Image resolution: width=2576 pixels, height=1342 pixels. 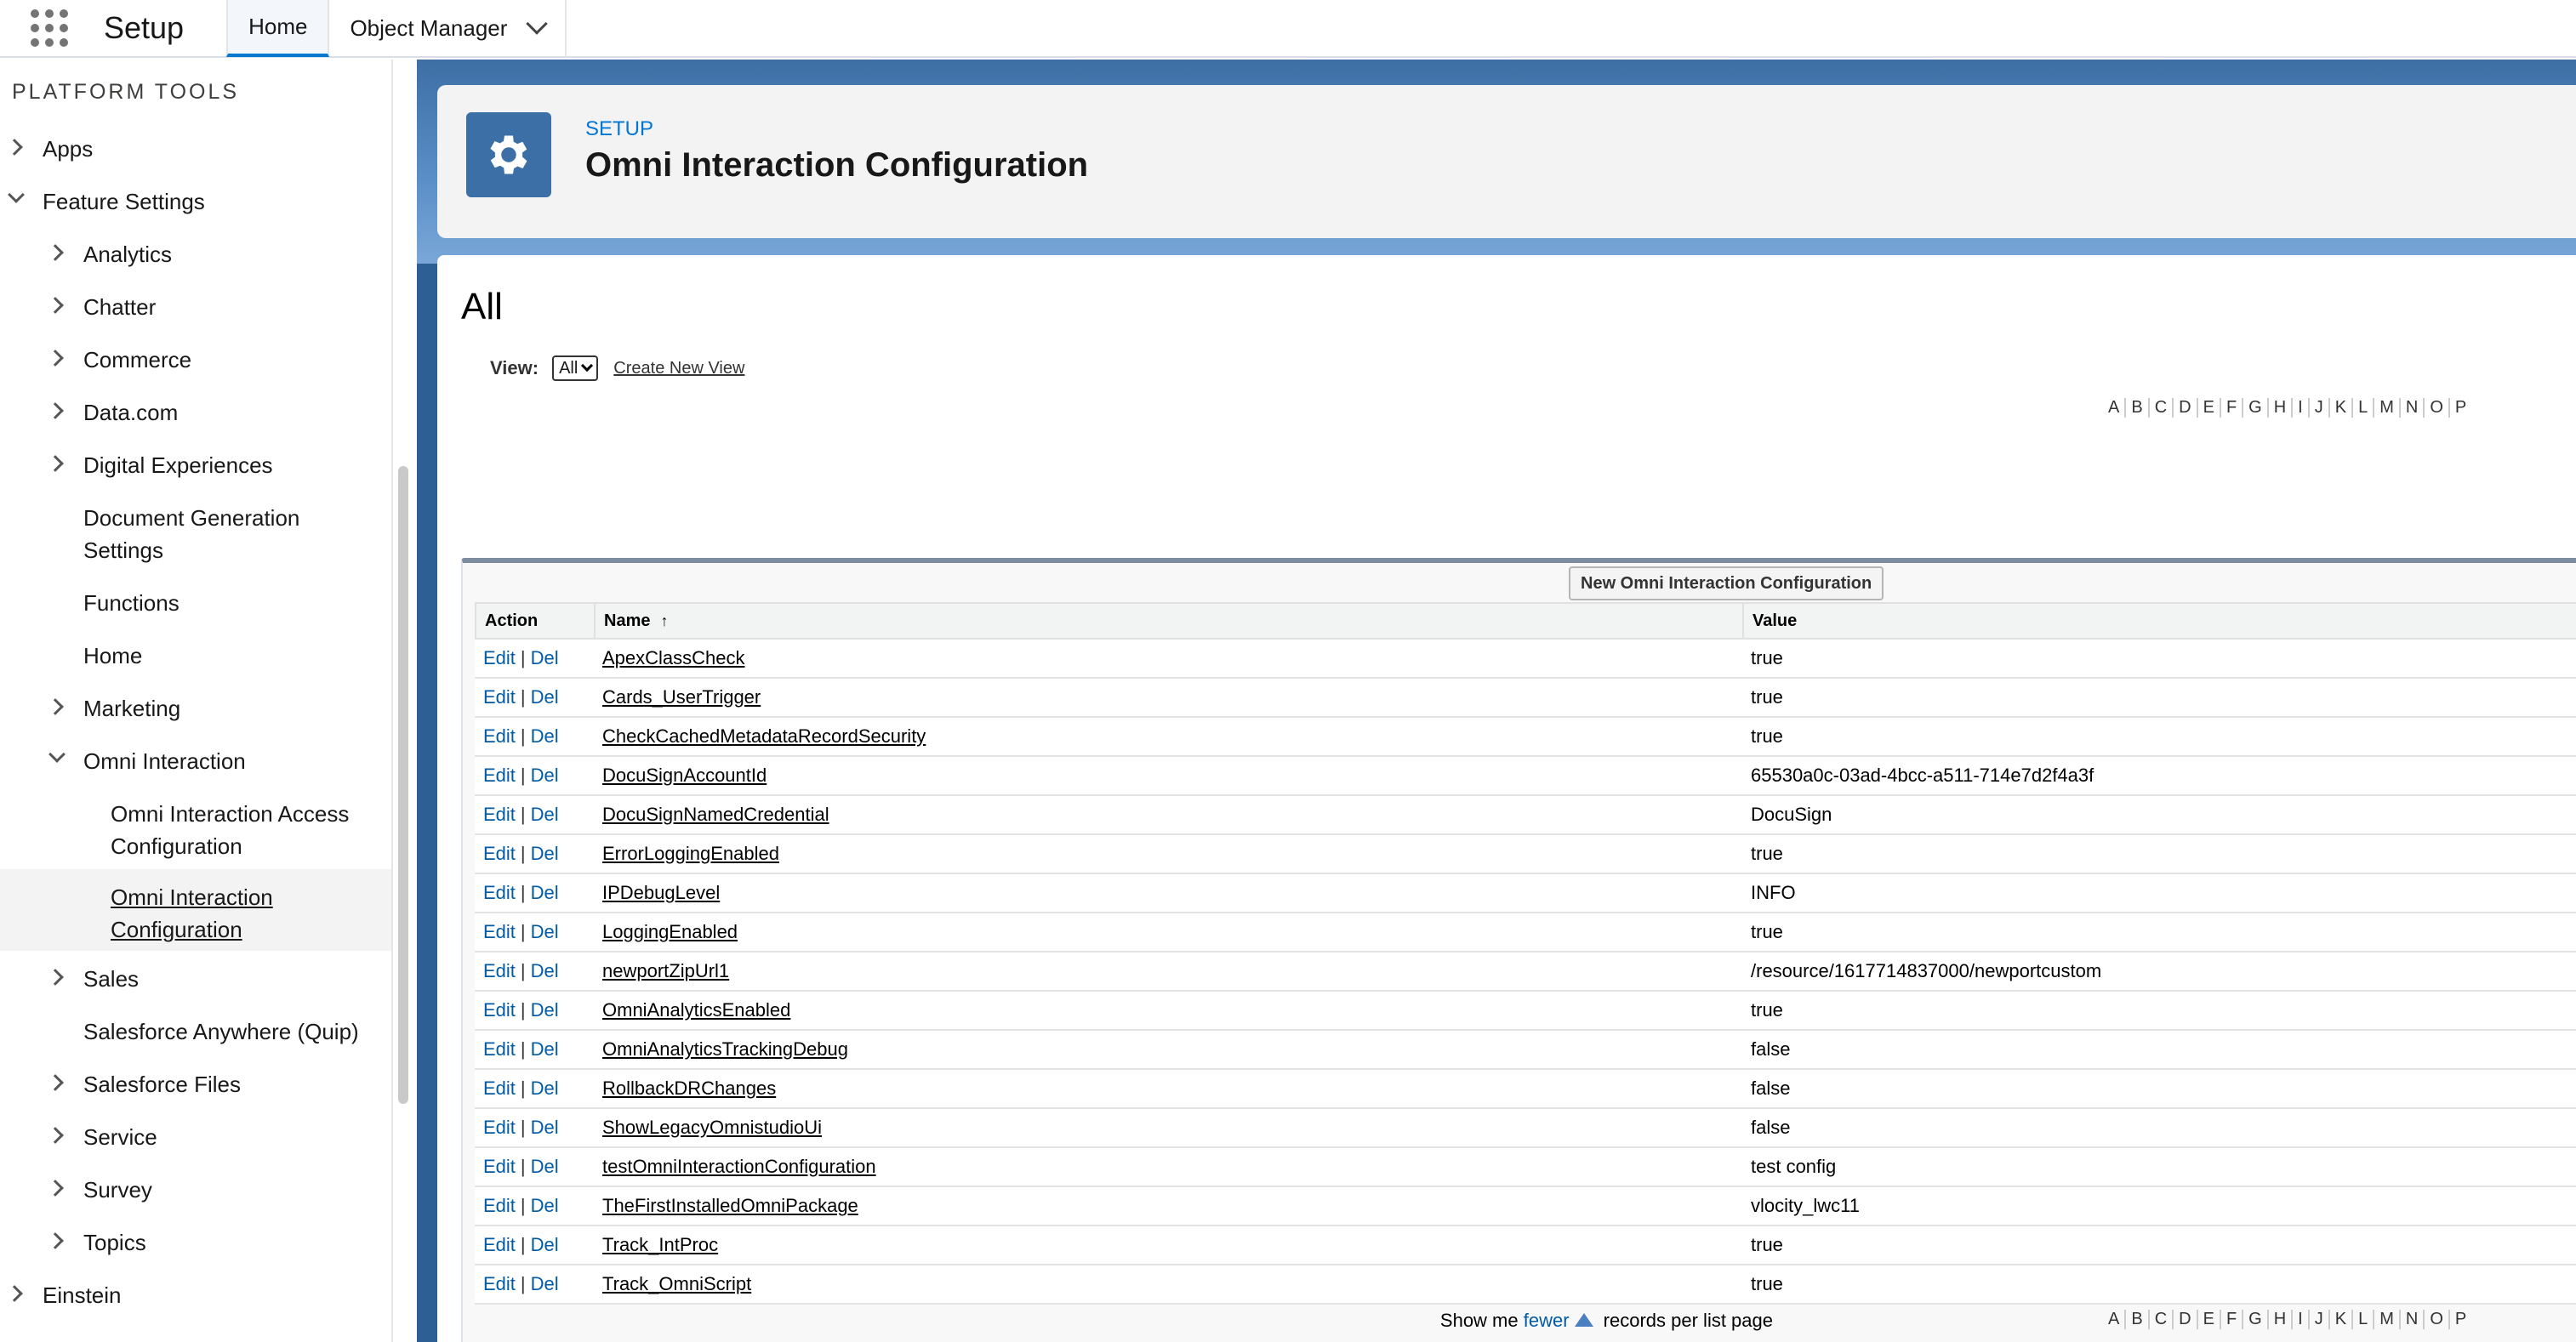 What do you see at coordinates (195, 254) in the screenshot?
I see `sidebar-item-analytics: Analytics` at bounding box center [195, 254].